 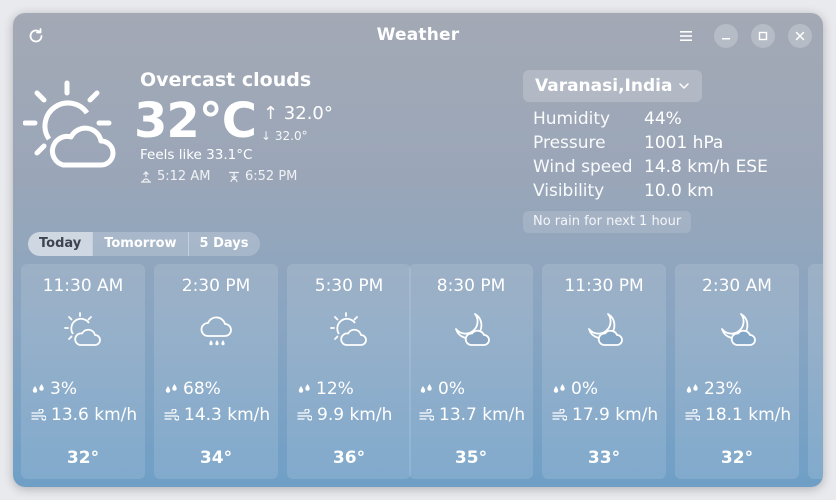 I want to click on close-button, so click(x=800, y=36).